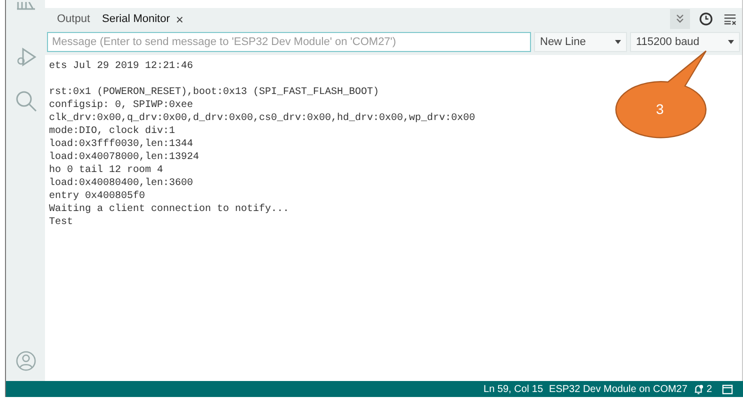 This screenshot has width=743, height=403. What do you see at coordinates (26, 6) in the screenshot?
I see `library-icon` at bounding box center [26, 6].